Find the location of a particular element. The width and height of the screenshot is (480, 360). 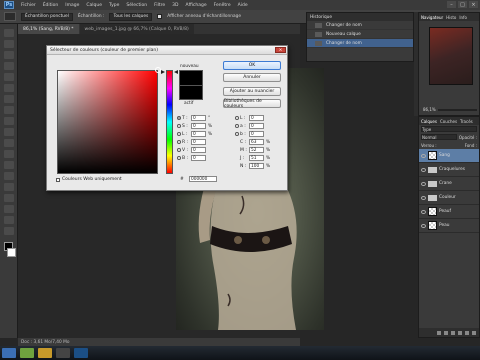

yellow-input: 51 is located at coordinates (256, 158).